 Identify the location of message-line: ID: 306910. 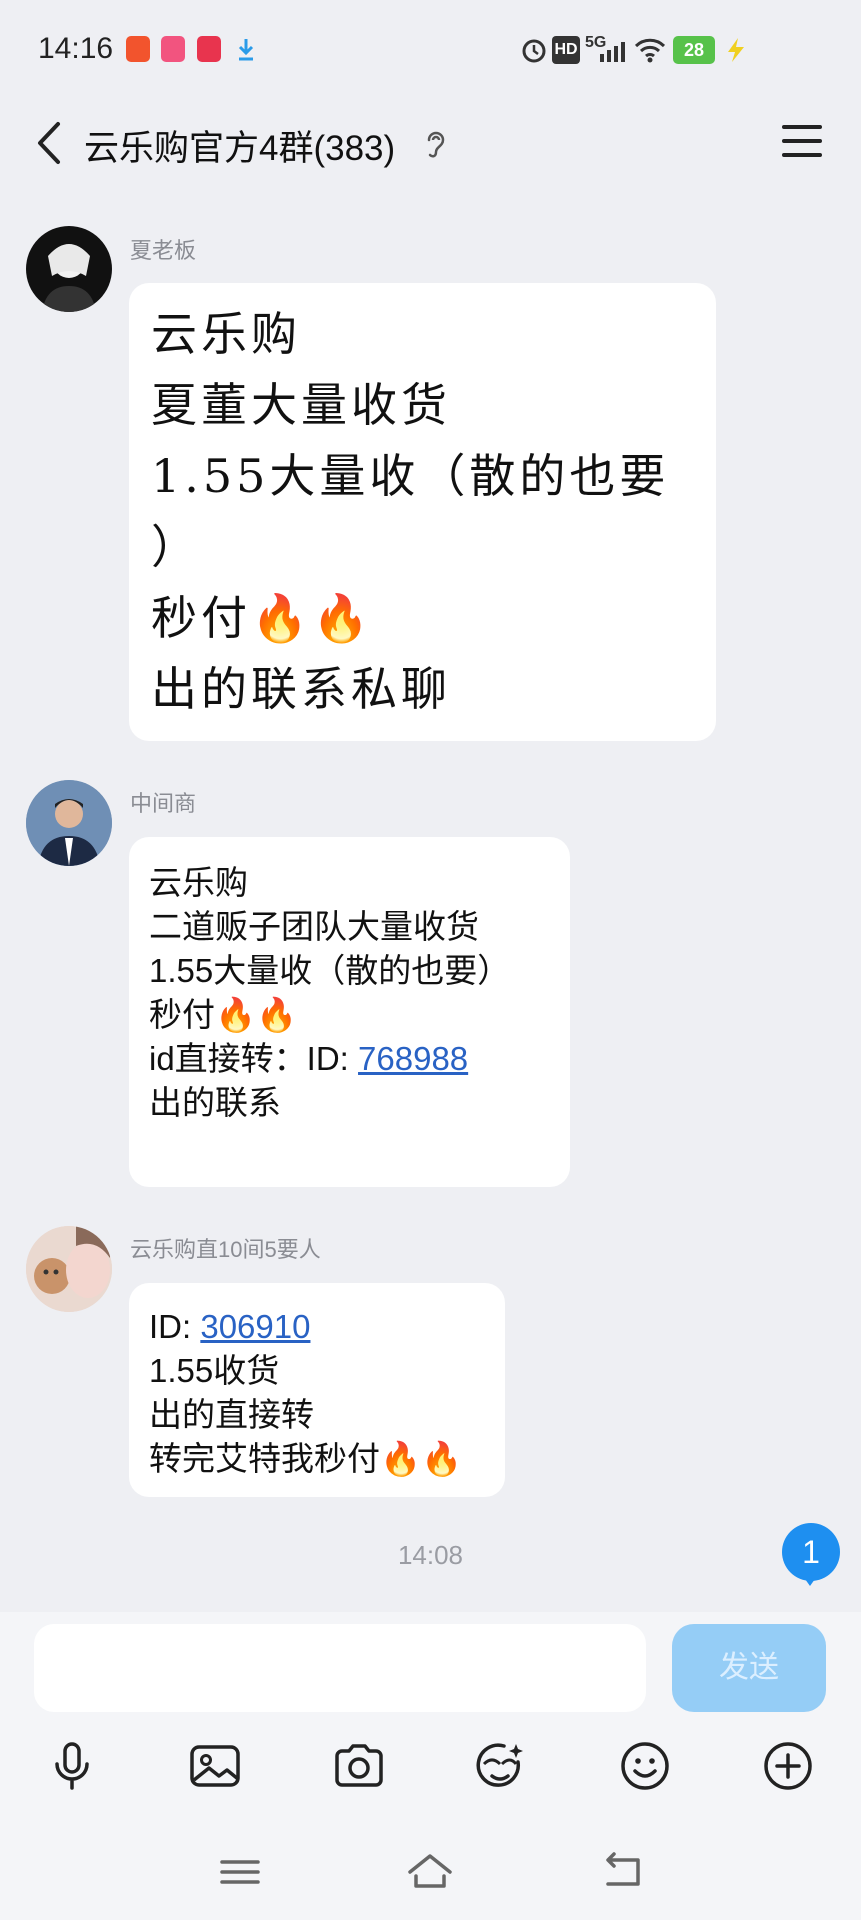
(317, 1327).